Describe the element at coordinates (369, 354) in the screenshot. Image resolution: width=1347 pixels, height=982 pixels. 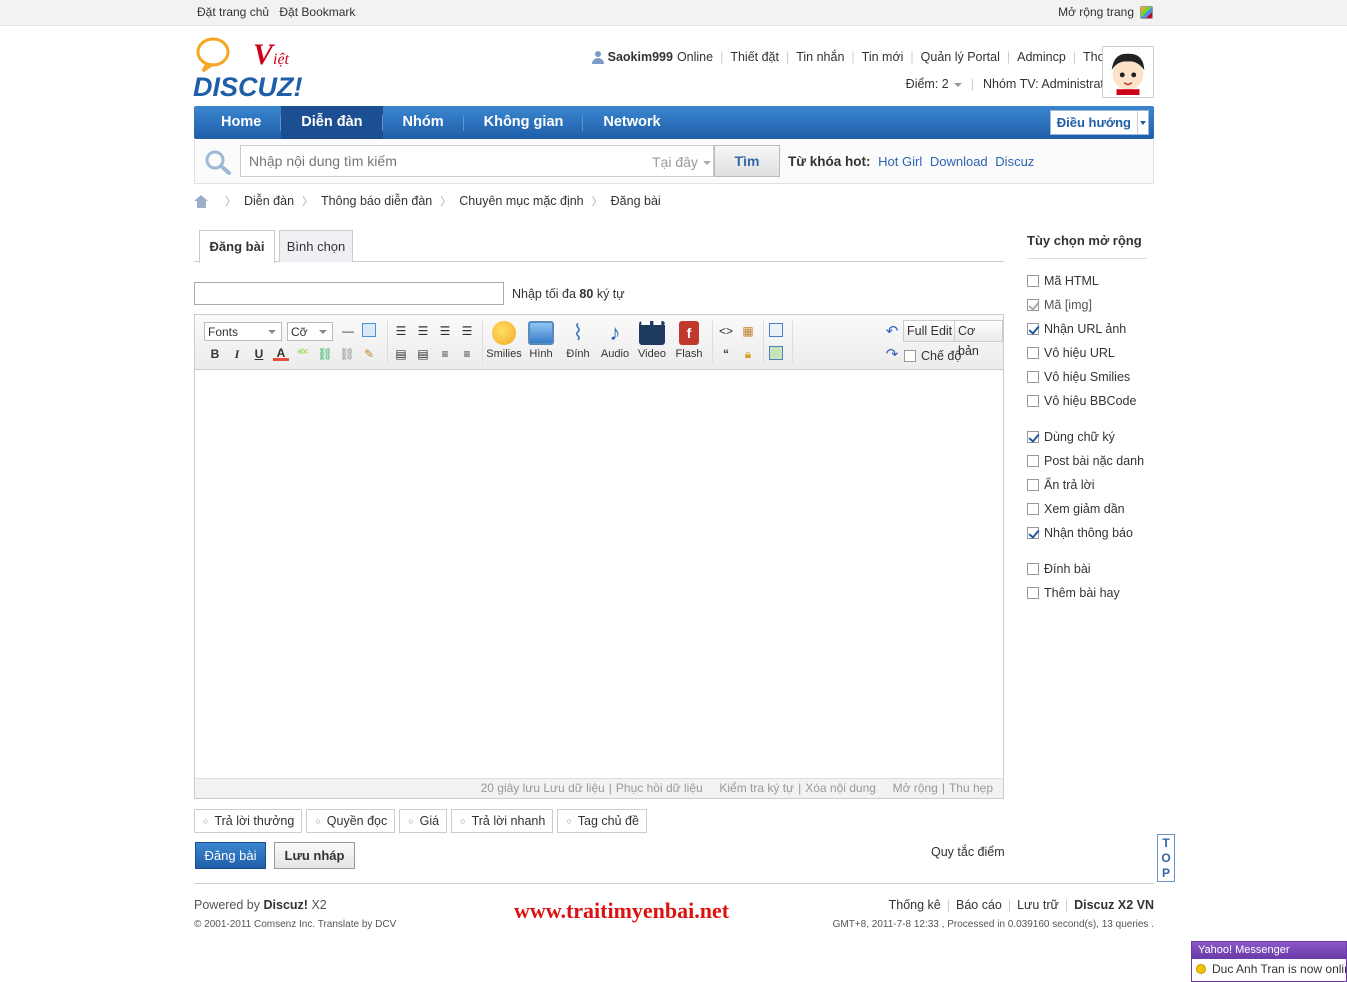
I see `clear-format-icon: ✎` at that location.